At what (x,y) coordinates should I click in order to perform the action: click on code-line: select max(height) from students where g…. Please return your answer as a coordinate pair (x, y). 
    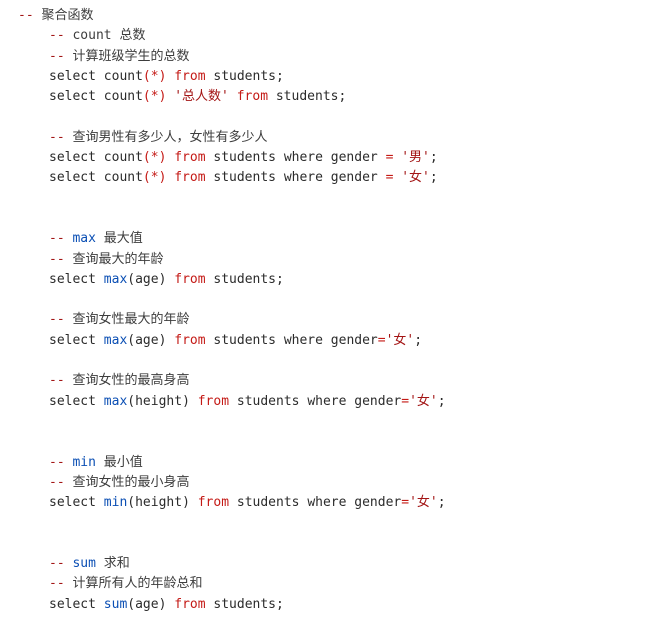
    Looking at the image, I should click on (336, 402).